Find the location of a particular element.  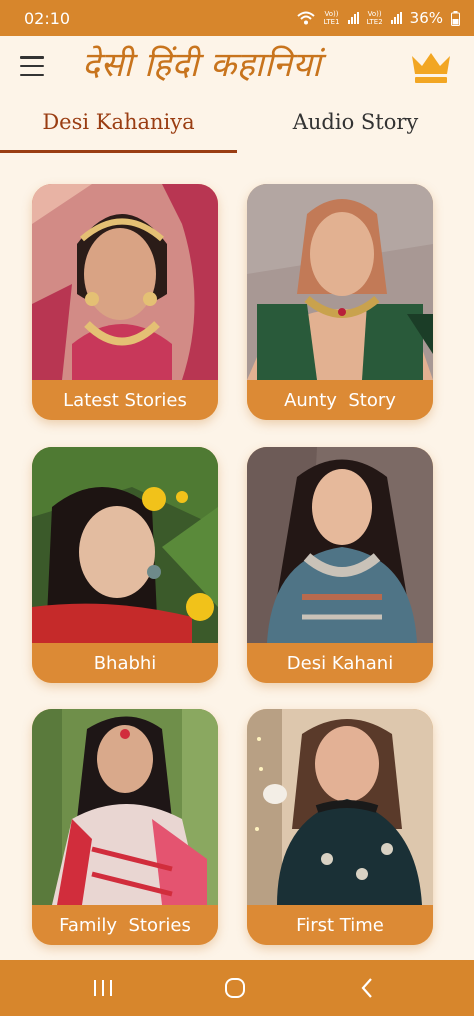

tab-bar: Desi Kahaniya Audio Story is located at coordinates (237, 129).